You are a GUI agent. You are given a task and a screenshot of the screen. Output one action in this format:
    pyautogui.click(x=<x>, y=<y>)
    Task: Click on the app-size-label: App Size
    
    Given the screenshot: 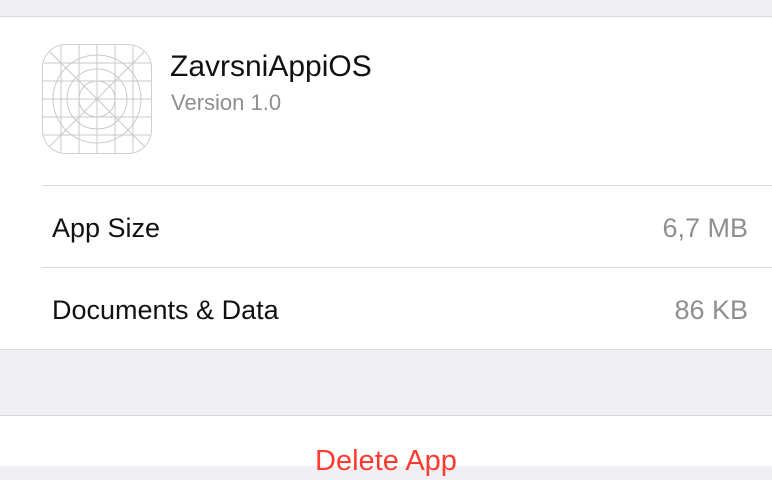 What is the action you would take?
    pyautogui.click(x=106, y=228)
    